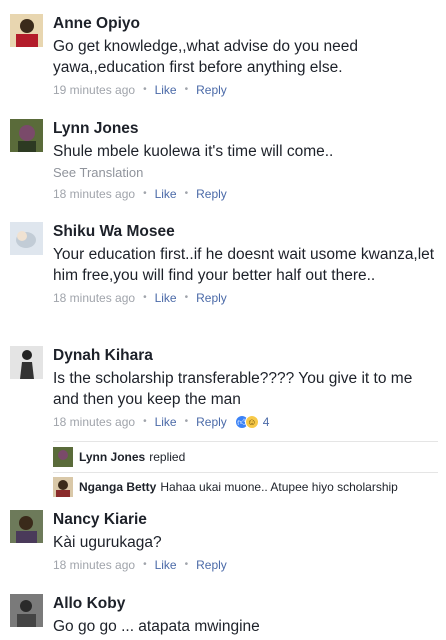 The image size is (446, 640). I want to click on comment-author: Allo Koby, so click(245, 604).